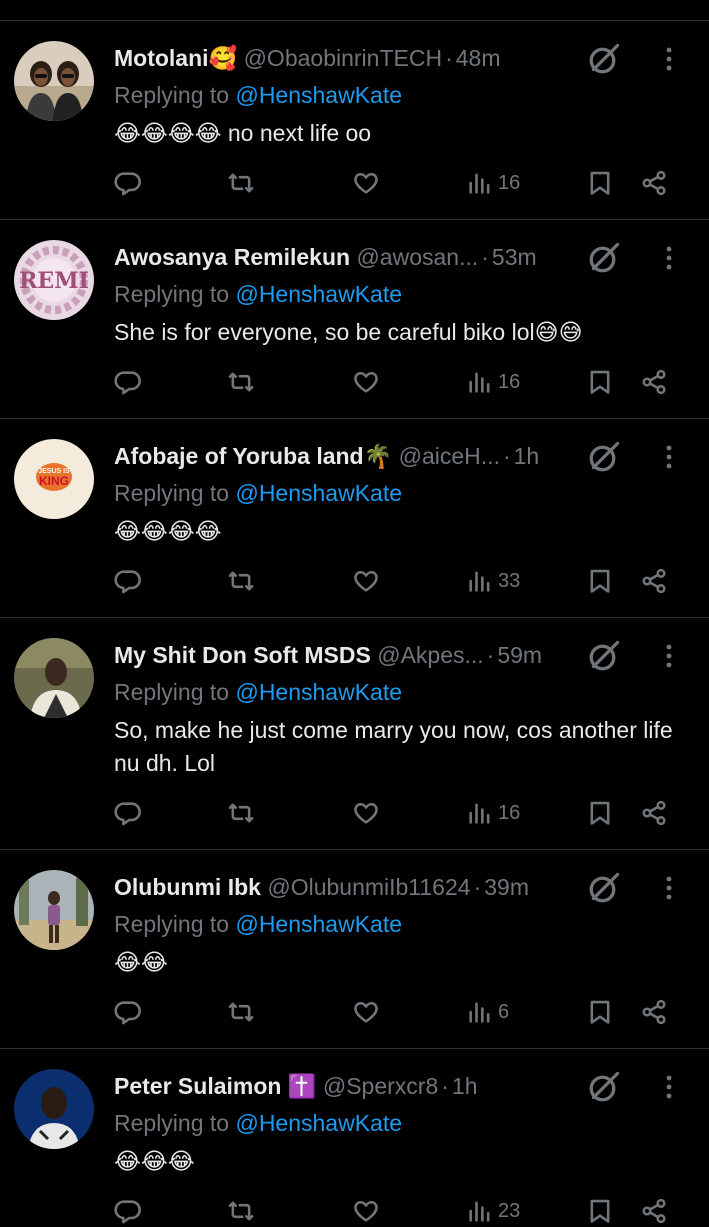  I want to click on views-button: 33, so click(493, 581).